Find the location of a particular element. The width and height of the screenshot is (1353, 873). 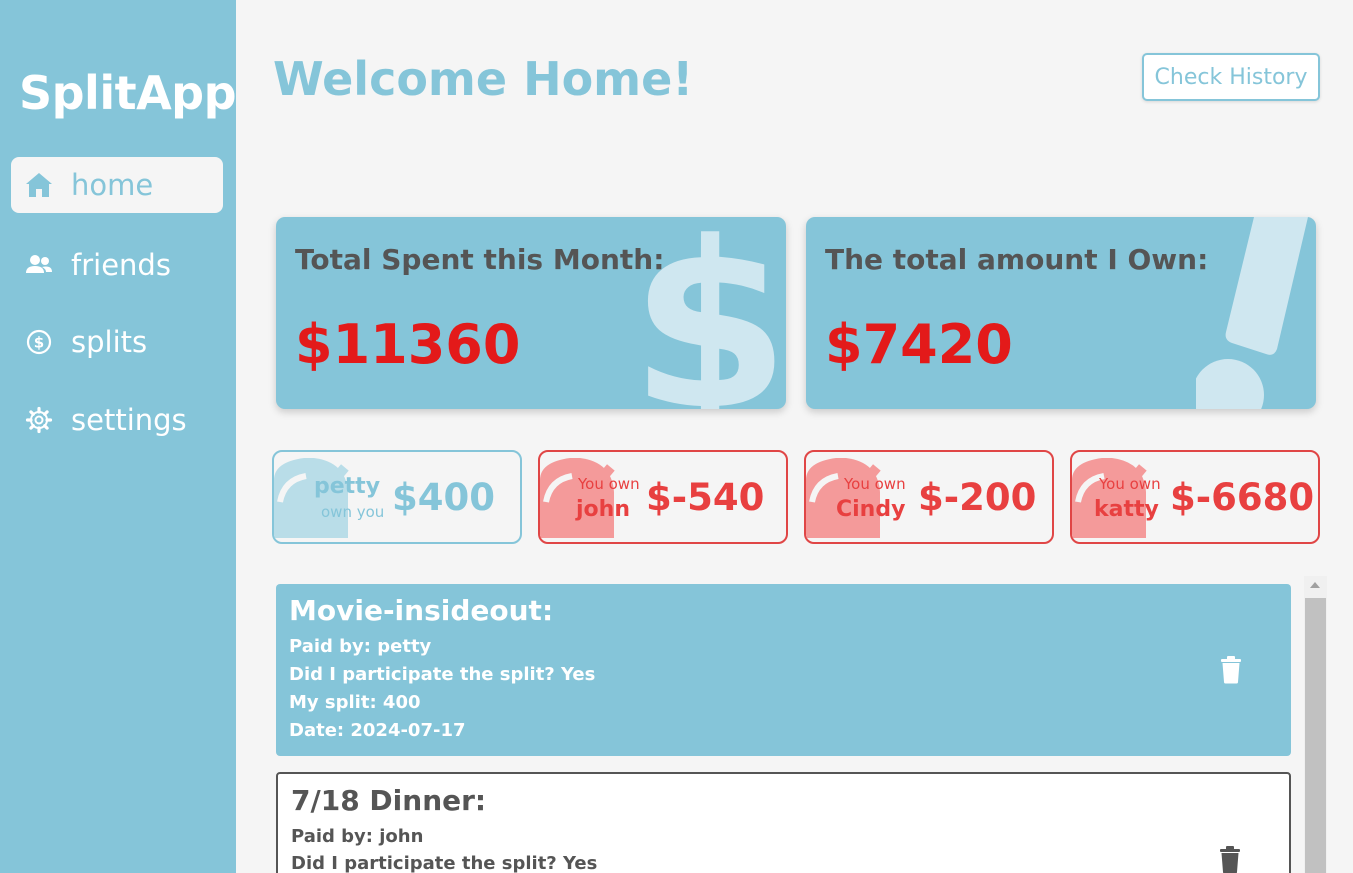

sidebar-item-label: settings is located at coordinates (129, 419).